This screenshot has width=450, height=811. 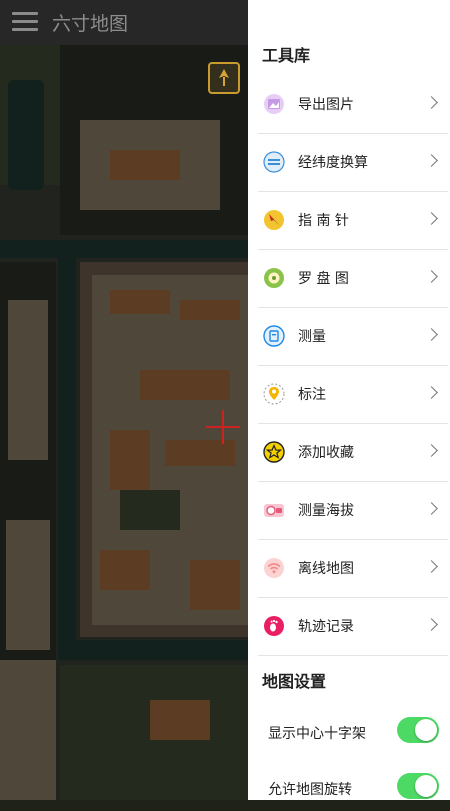 I want to click on menu-item-label: 经纬度换算, so click(x=333, y=163).